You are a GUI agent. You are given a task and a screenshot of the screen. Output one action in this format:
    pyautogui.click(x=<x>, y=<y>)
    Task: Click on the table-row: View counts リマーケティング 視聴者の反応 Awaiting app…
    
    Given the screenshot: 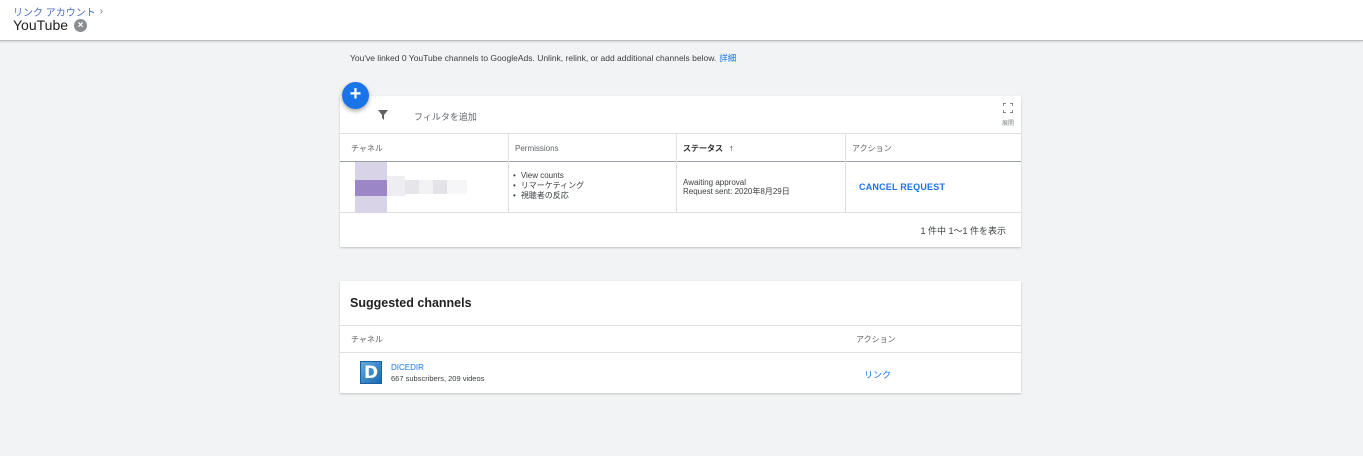 What is the action you would take?
    pyautogui.click(x=680, y=187)
    